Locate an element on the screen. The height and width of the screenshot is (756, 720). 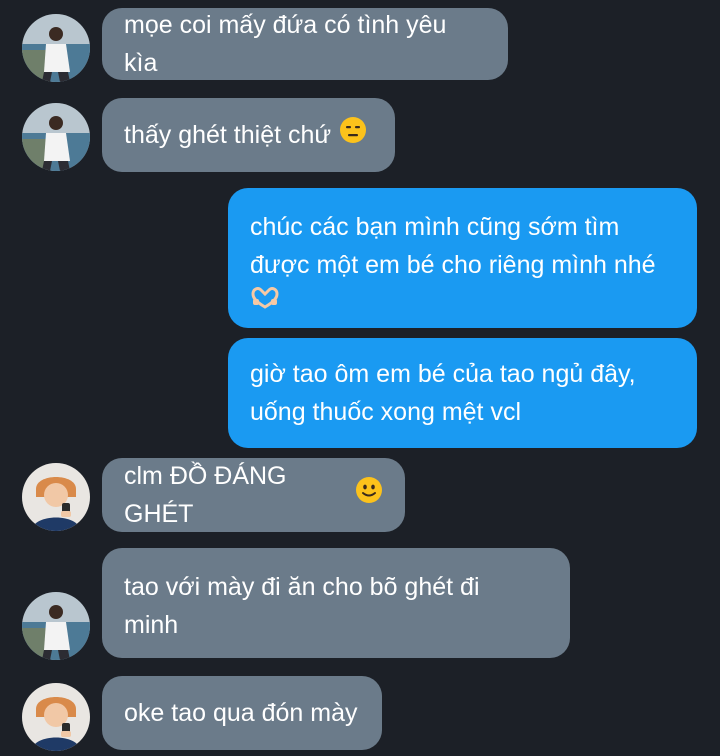
message-text-line: chúc các bạn mình cũng sớm tìm is located at coordinates (435, 227).